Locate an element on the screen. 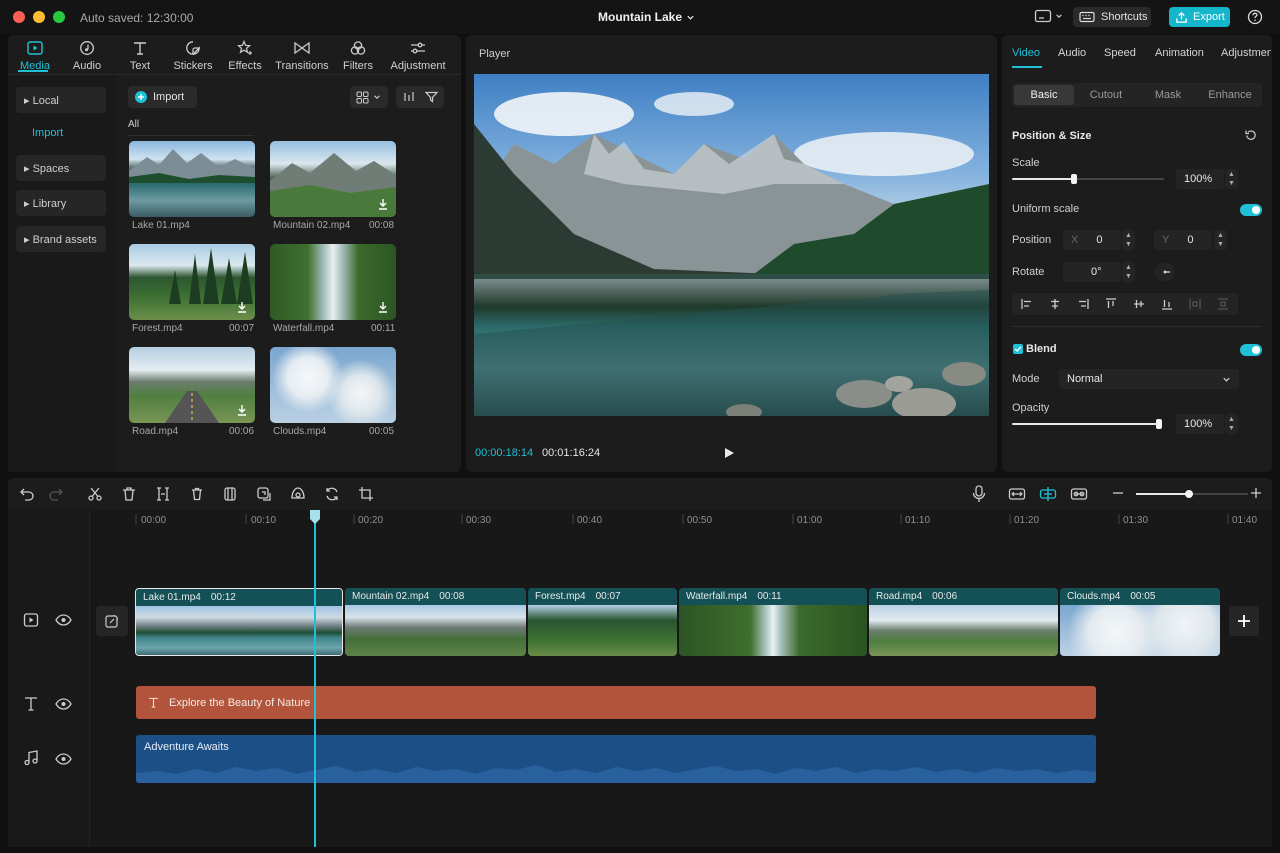  opacity-stepper: ▲ ▼ is located at coordinates (1231, 424).